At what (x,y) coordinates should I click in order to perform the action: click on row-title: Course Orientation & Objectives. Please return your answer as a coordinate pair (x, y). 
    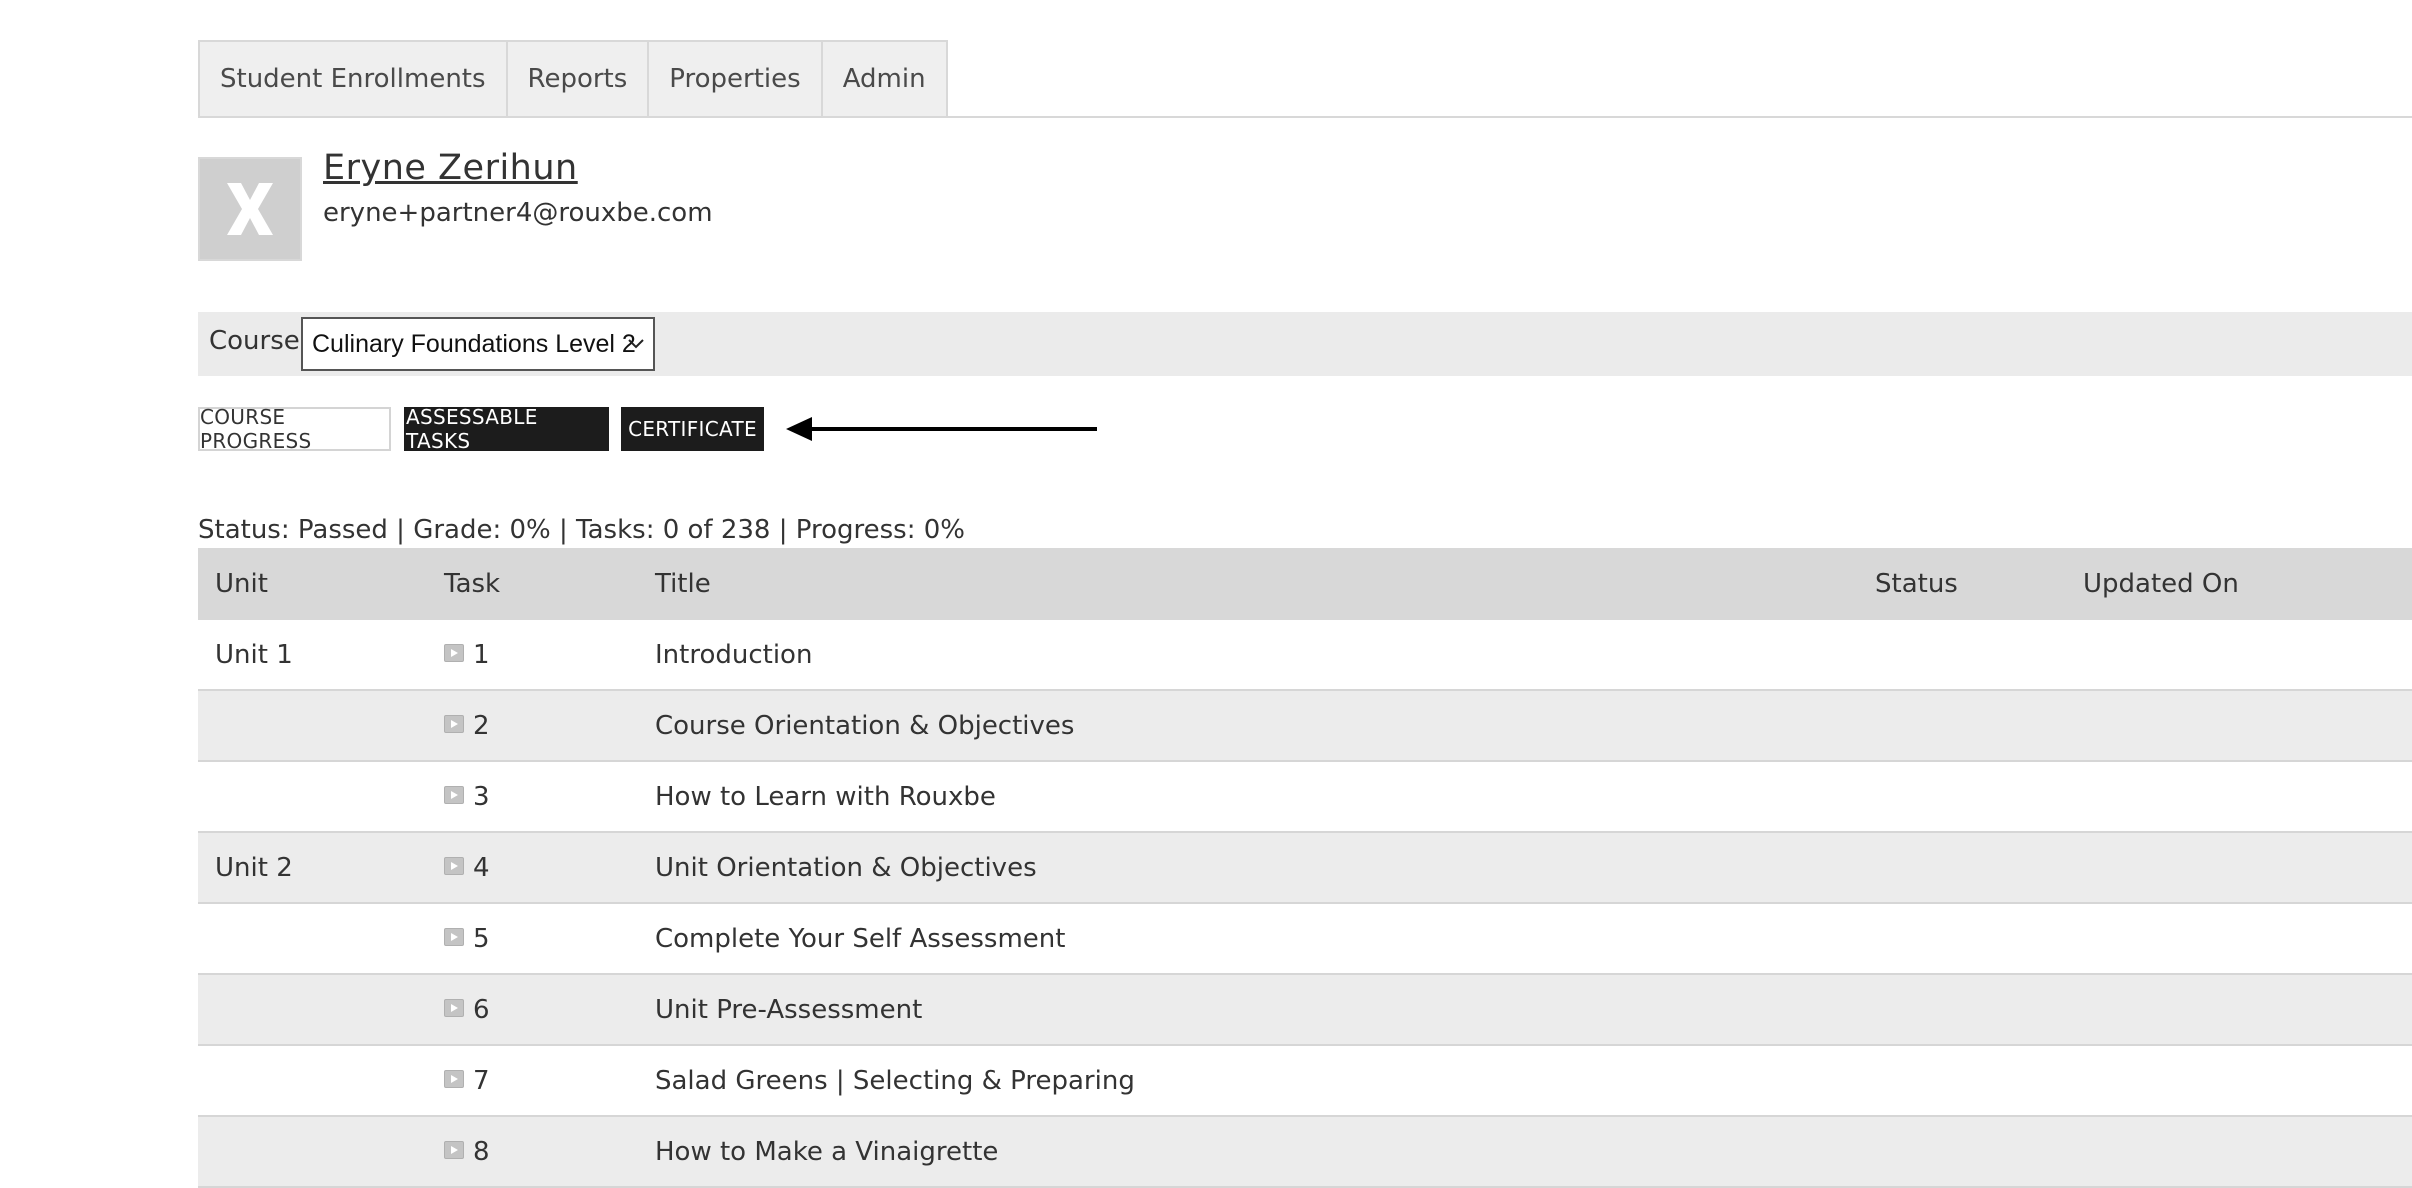
    Looking at the image, I should click on (865, 725).